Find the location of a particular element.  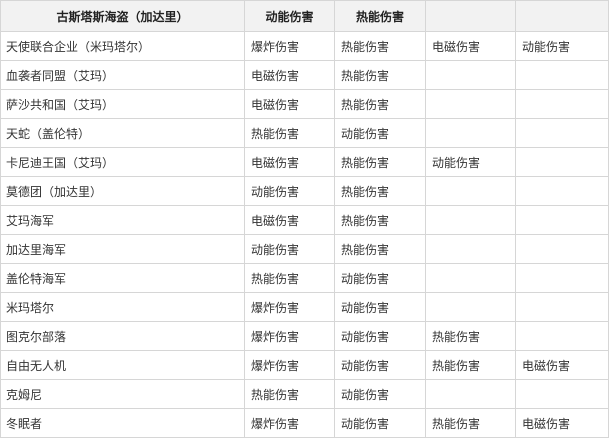

header-row: 古斯塔斯海盗（加达里） 动能伤害 热能伤害 is located at coordinates (304, 16).